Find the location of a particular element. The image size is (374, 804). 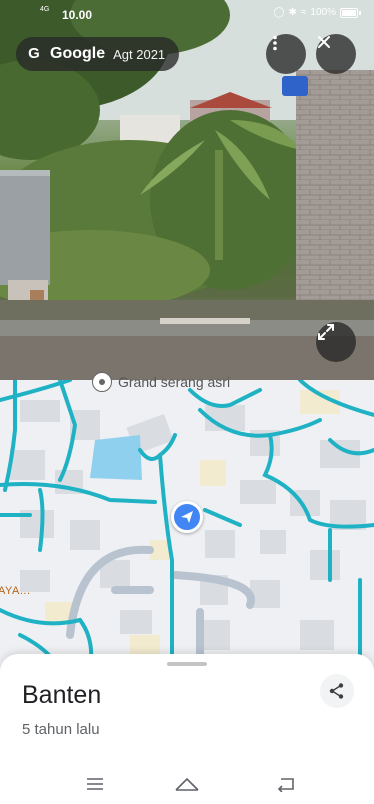

bluetooth-icon: ✱ is located at coordinates (292, 12).